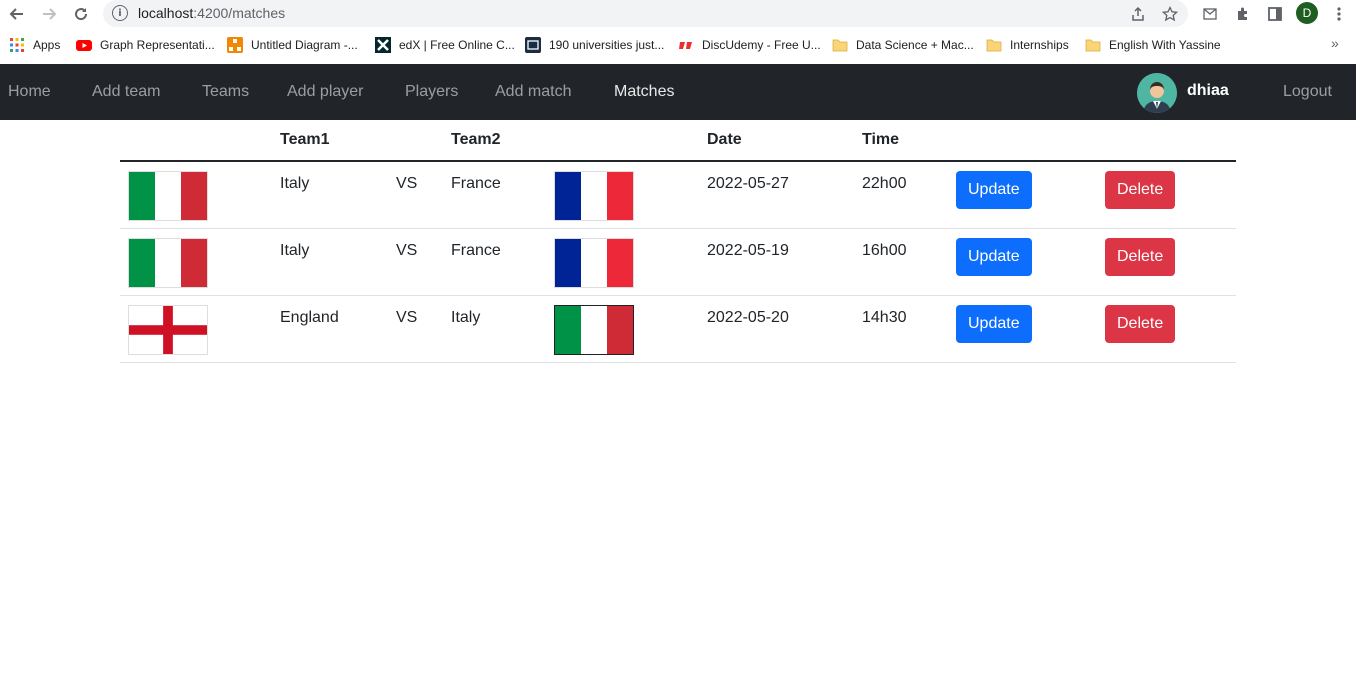  Describe the element at coordinates (29, 92) in the screenshot. I see `nav-link-home: Home` at that location.